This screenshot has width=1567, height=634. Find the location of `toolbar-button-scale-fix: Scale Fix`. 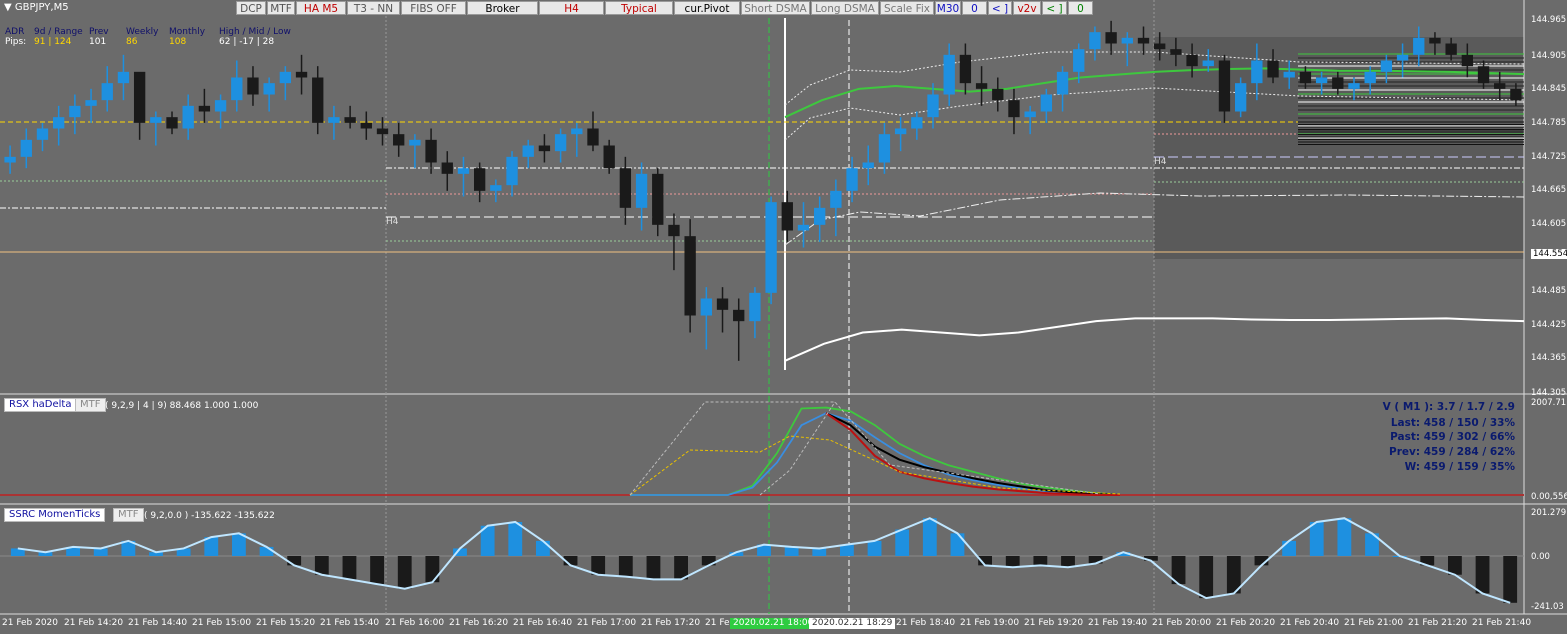

toolbar-button-scale-fix: Scale Fix is located at coordinates (907, 8).